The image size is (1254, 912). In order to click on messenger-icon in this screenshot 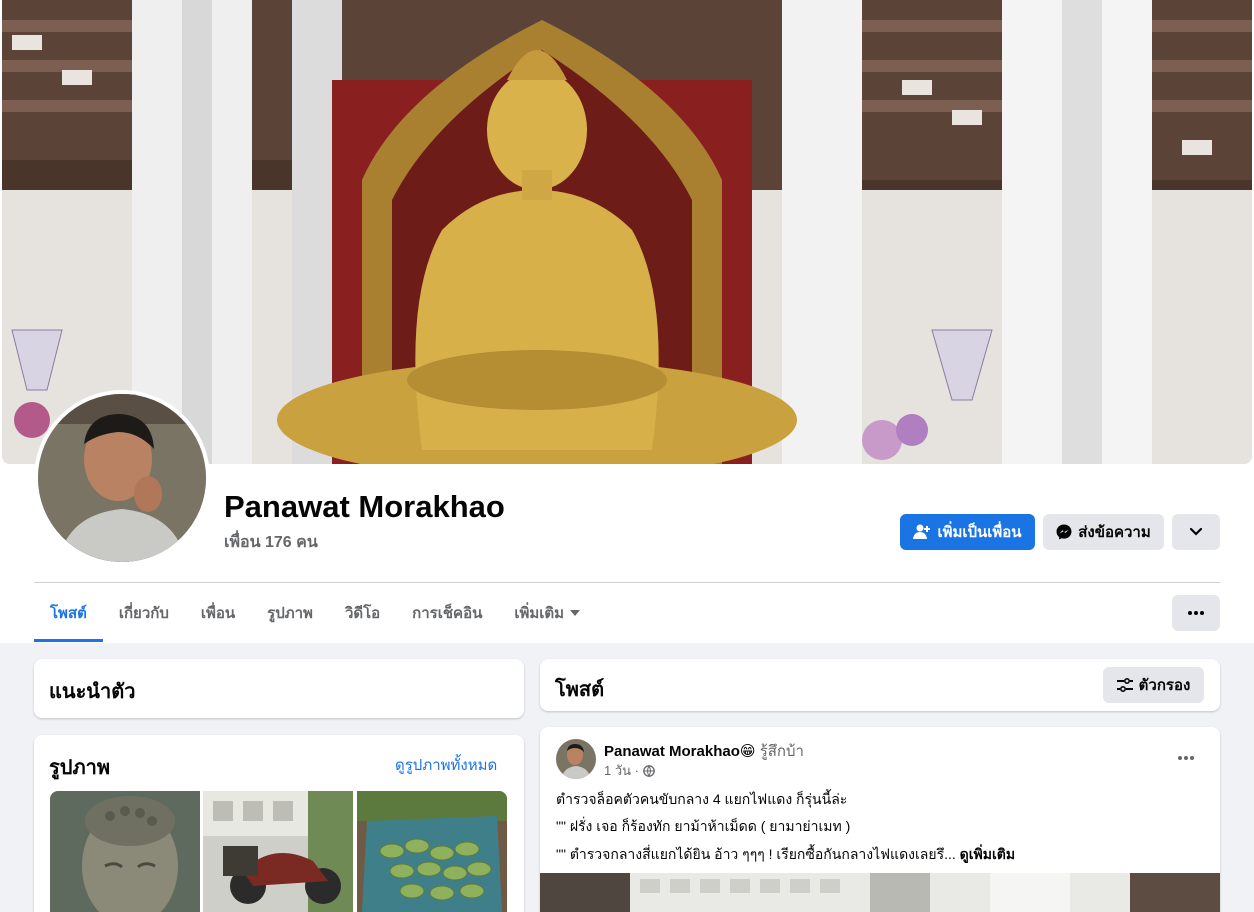, I will do `click(1064, 532)`.